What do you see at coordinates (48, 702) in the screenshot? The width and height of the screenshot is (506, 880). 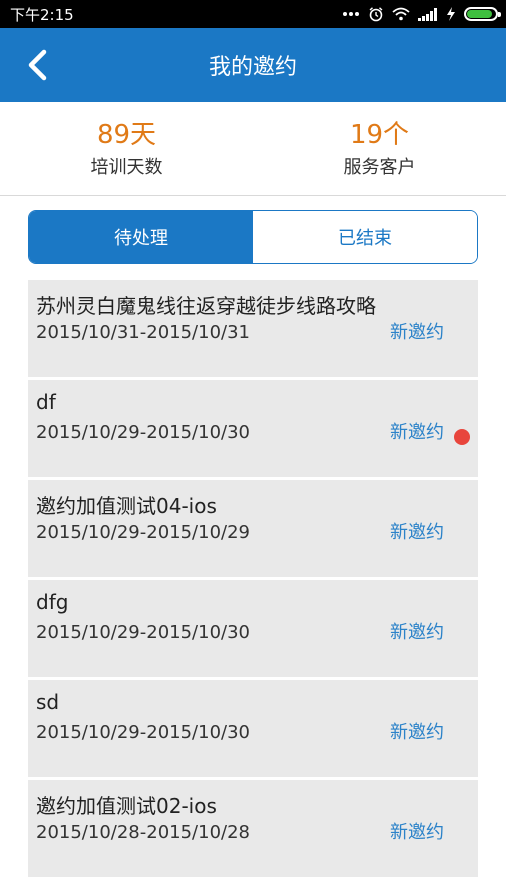 I see `invitation-name: sd` at bounding box center [48, 702].